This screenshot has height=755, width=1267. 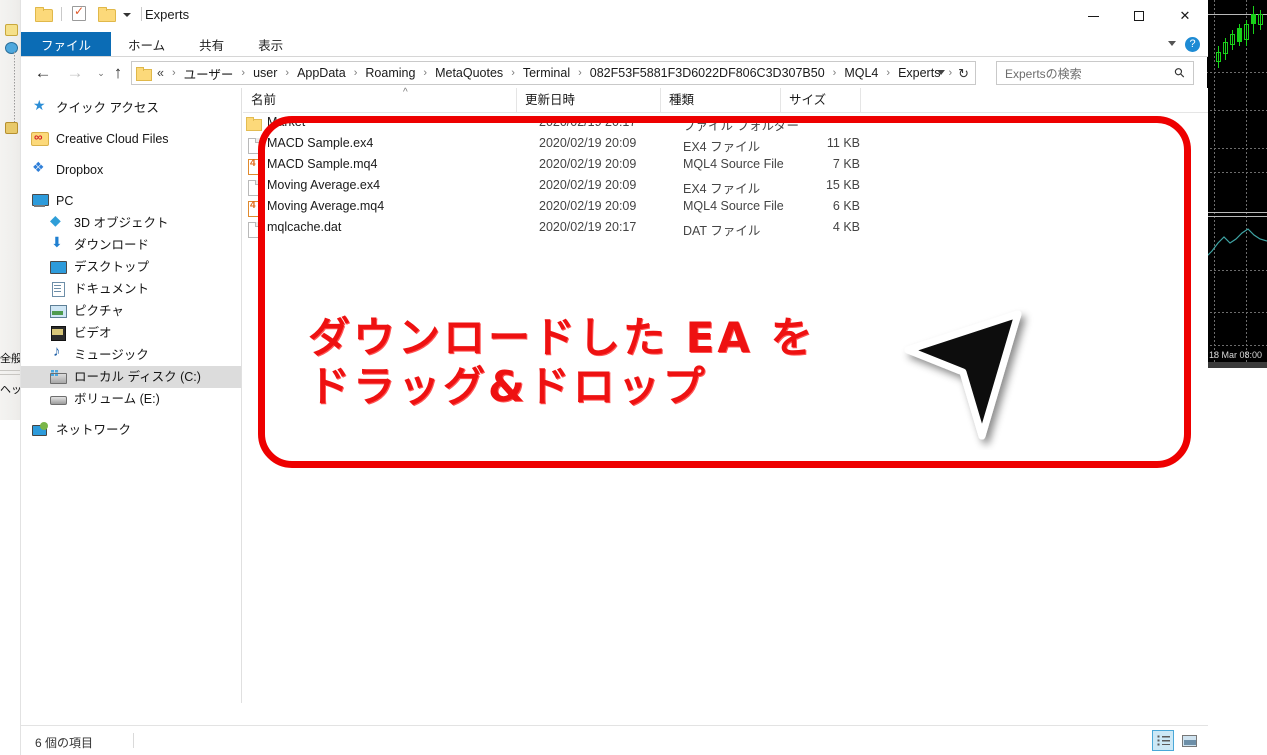 I want to click on sidebar-item-quick-access: クイック アクセス, so click(x=131, y=108).